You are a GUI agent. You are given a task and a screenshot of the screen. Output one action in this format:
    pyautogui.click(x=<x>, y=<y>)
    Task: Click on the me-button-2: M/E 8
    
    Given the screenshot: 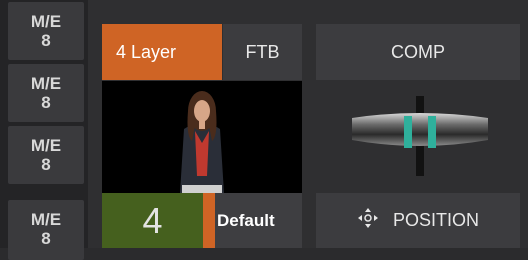 What is the action you would take?
    pyautogui.click(x=46, y=93)
    